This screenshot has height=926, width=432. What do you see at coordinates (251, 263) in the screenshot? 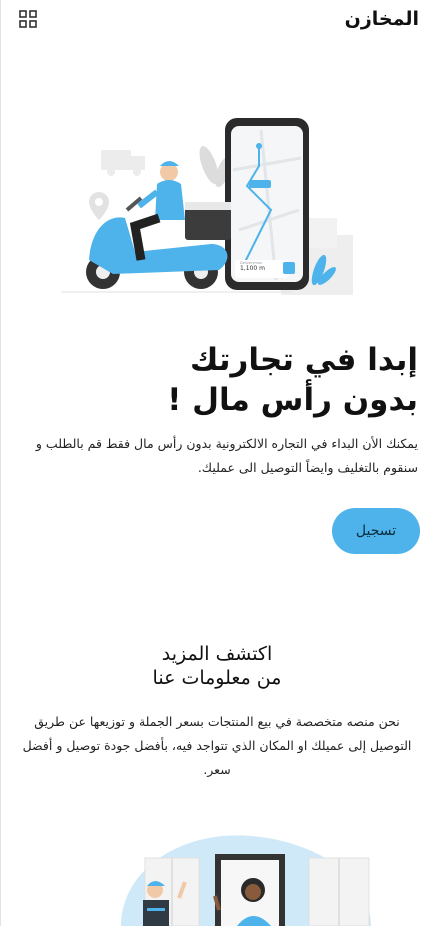
I see `phone-caption-label: Deliveryman` at bounding box center [251, 263].